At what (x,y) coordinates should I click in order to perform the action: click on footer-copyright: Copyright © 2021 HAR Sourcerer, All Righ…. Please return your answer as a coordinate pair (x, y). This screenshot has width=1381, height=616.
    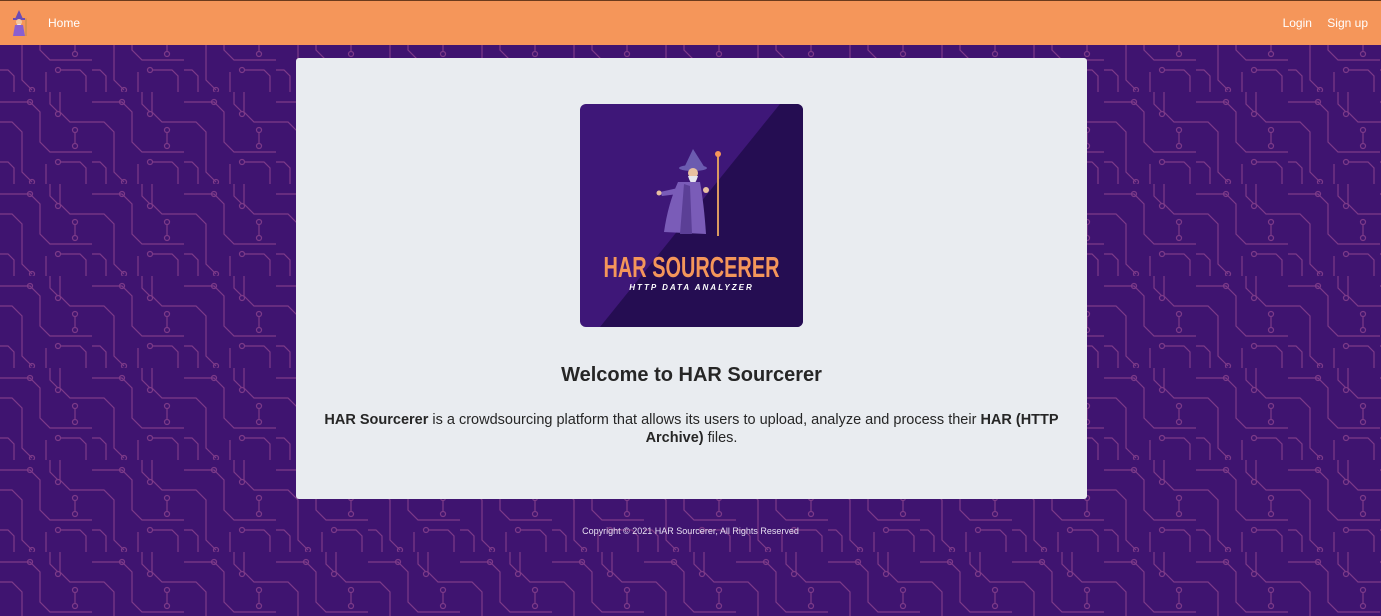
    Looking at the image, I should click on (690, 531).